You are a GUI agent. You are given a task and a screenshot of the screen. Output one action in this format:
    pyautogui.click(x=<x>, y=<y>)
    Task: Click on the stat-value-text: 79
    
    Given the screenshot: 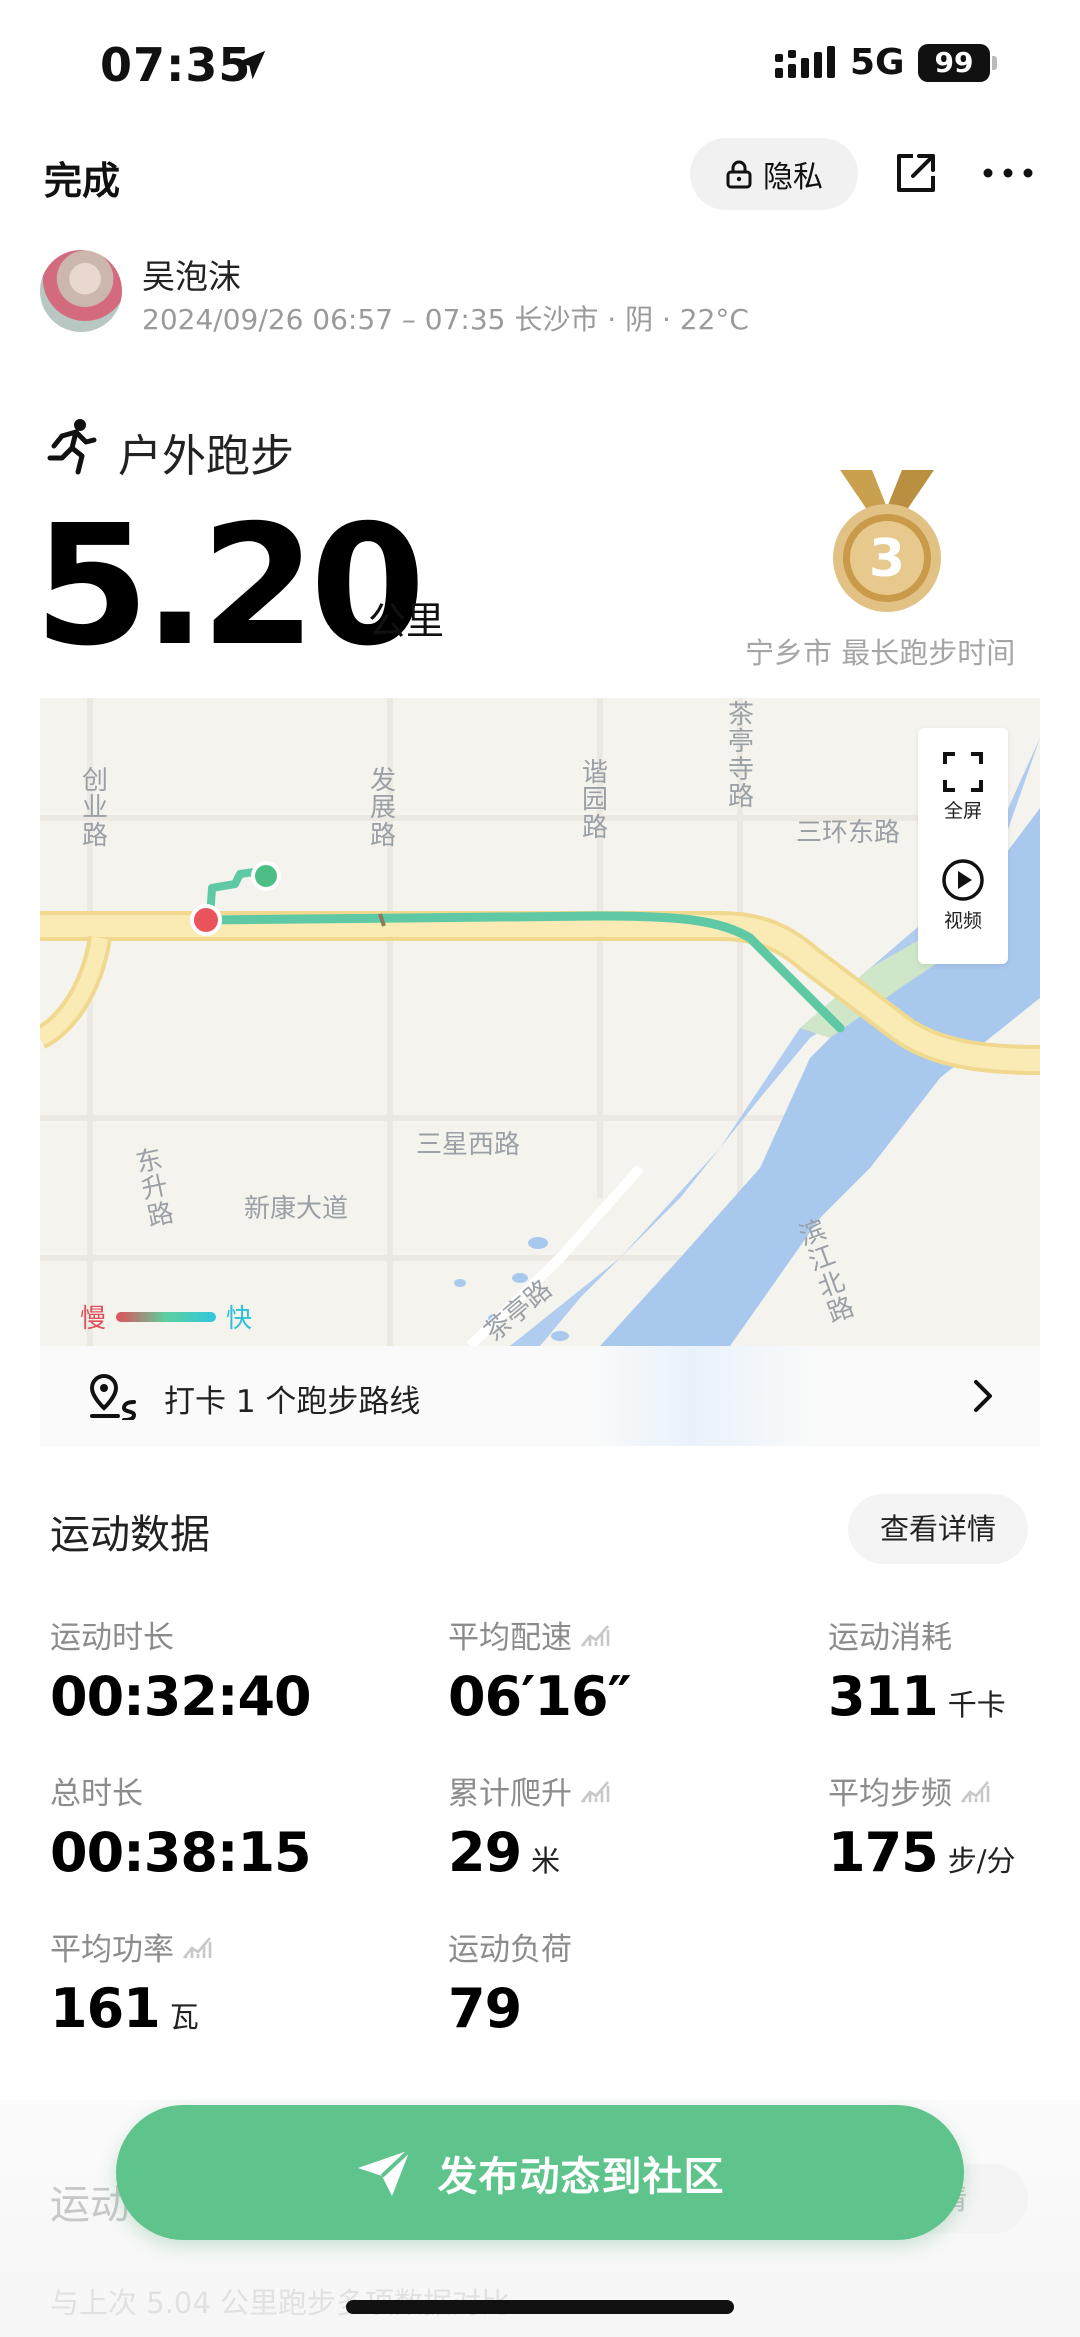 What is the action you would take?
    pyautogui.click(x=485, y=2008)
    